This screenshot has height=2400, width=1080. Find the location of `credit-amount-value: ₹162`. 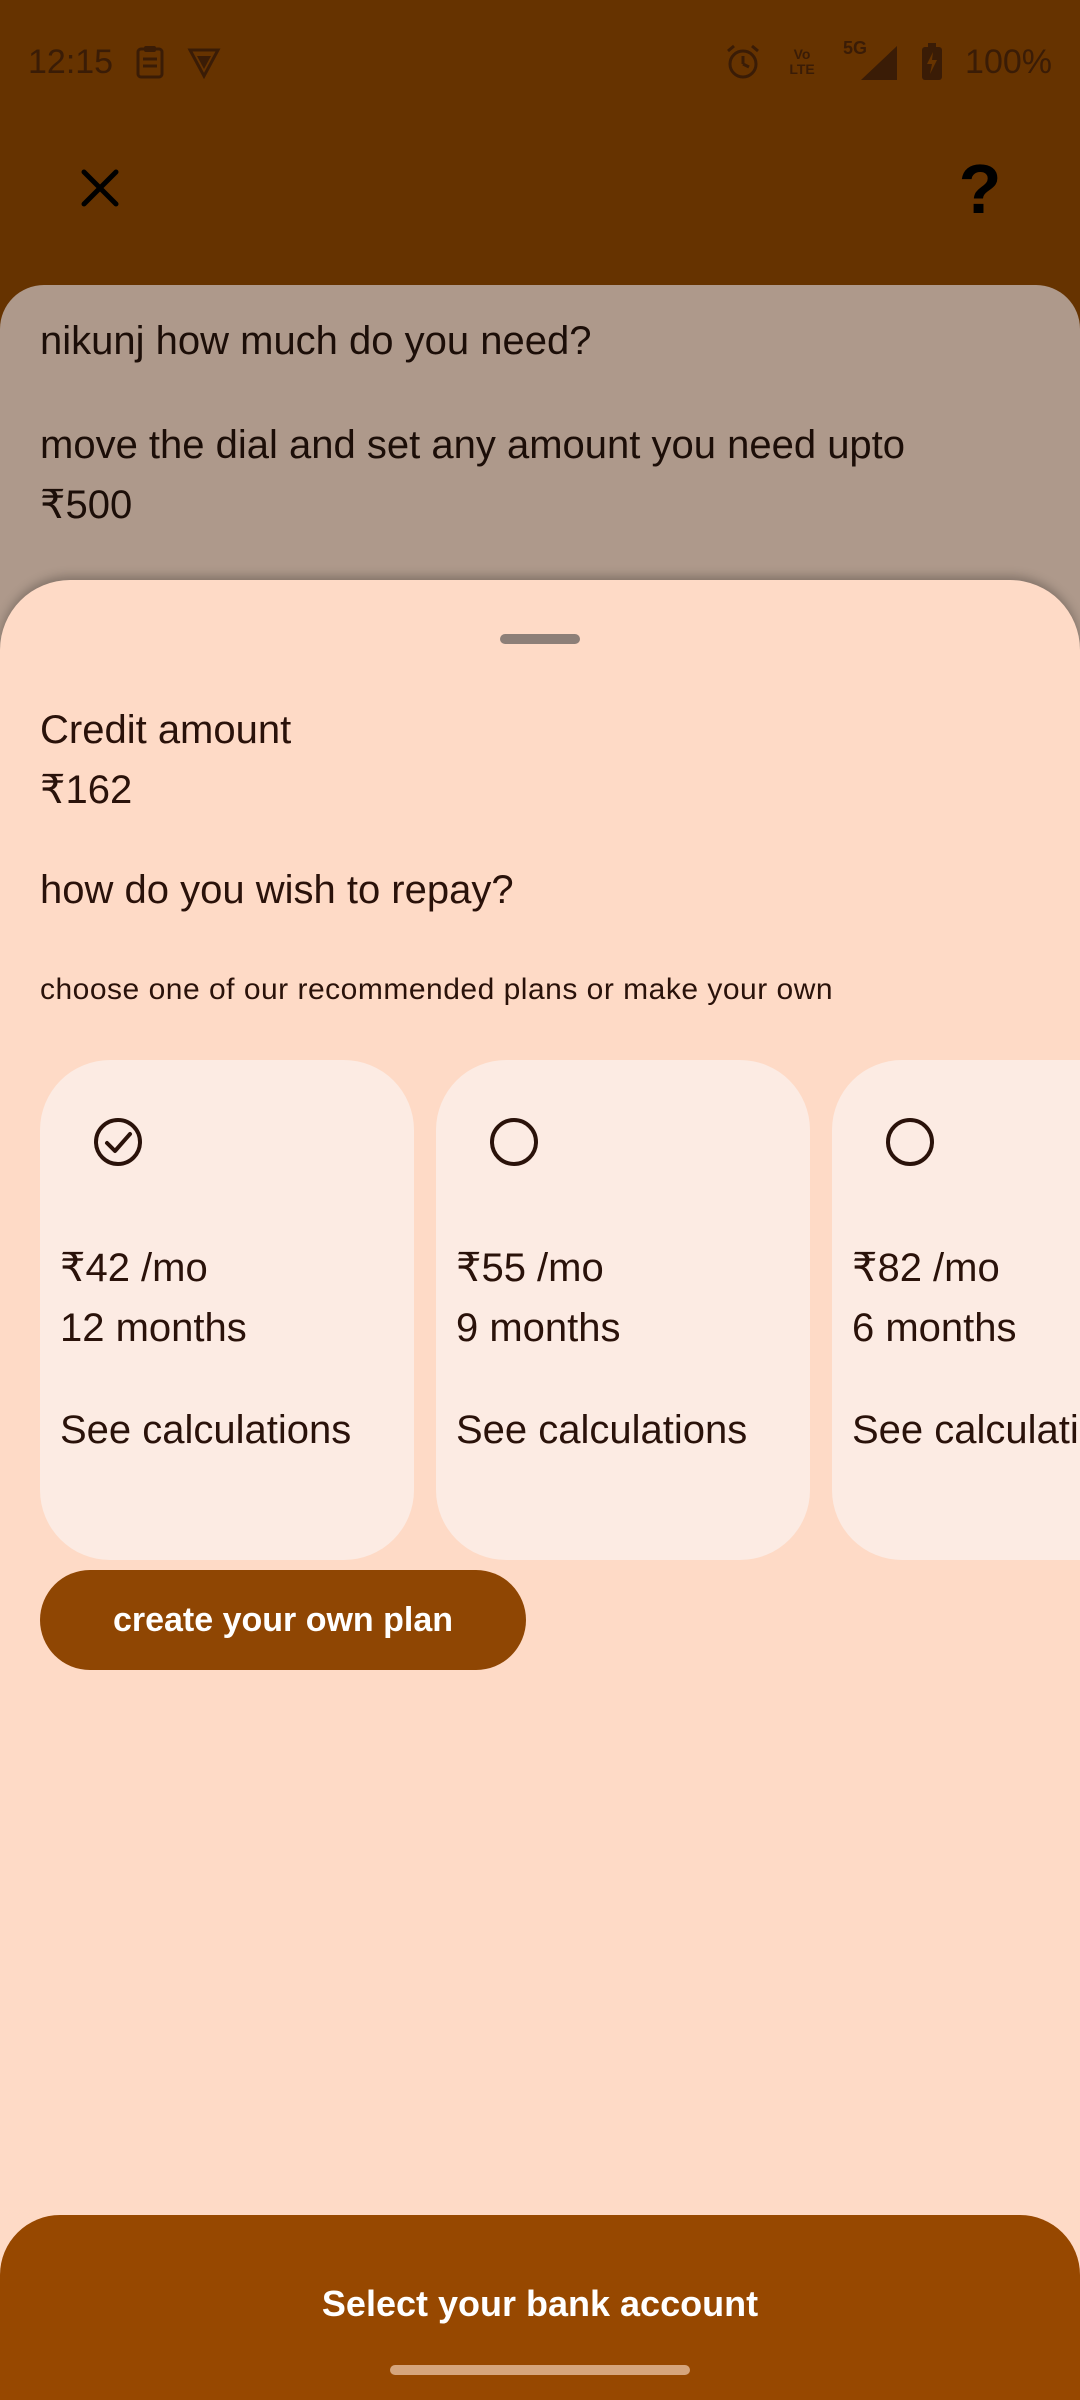

credit-amount-value: ₹162 is located at coordinates (86, 790).